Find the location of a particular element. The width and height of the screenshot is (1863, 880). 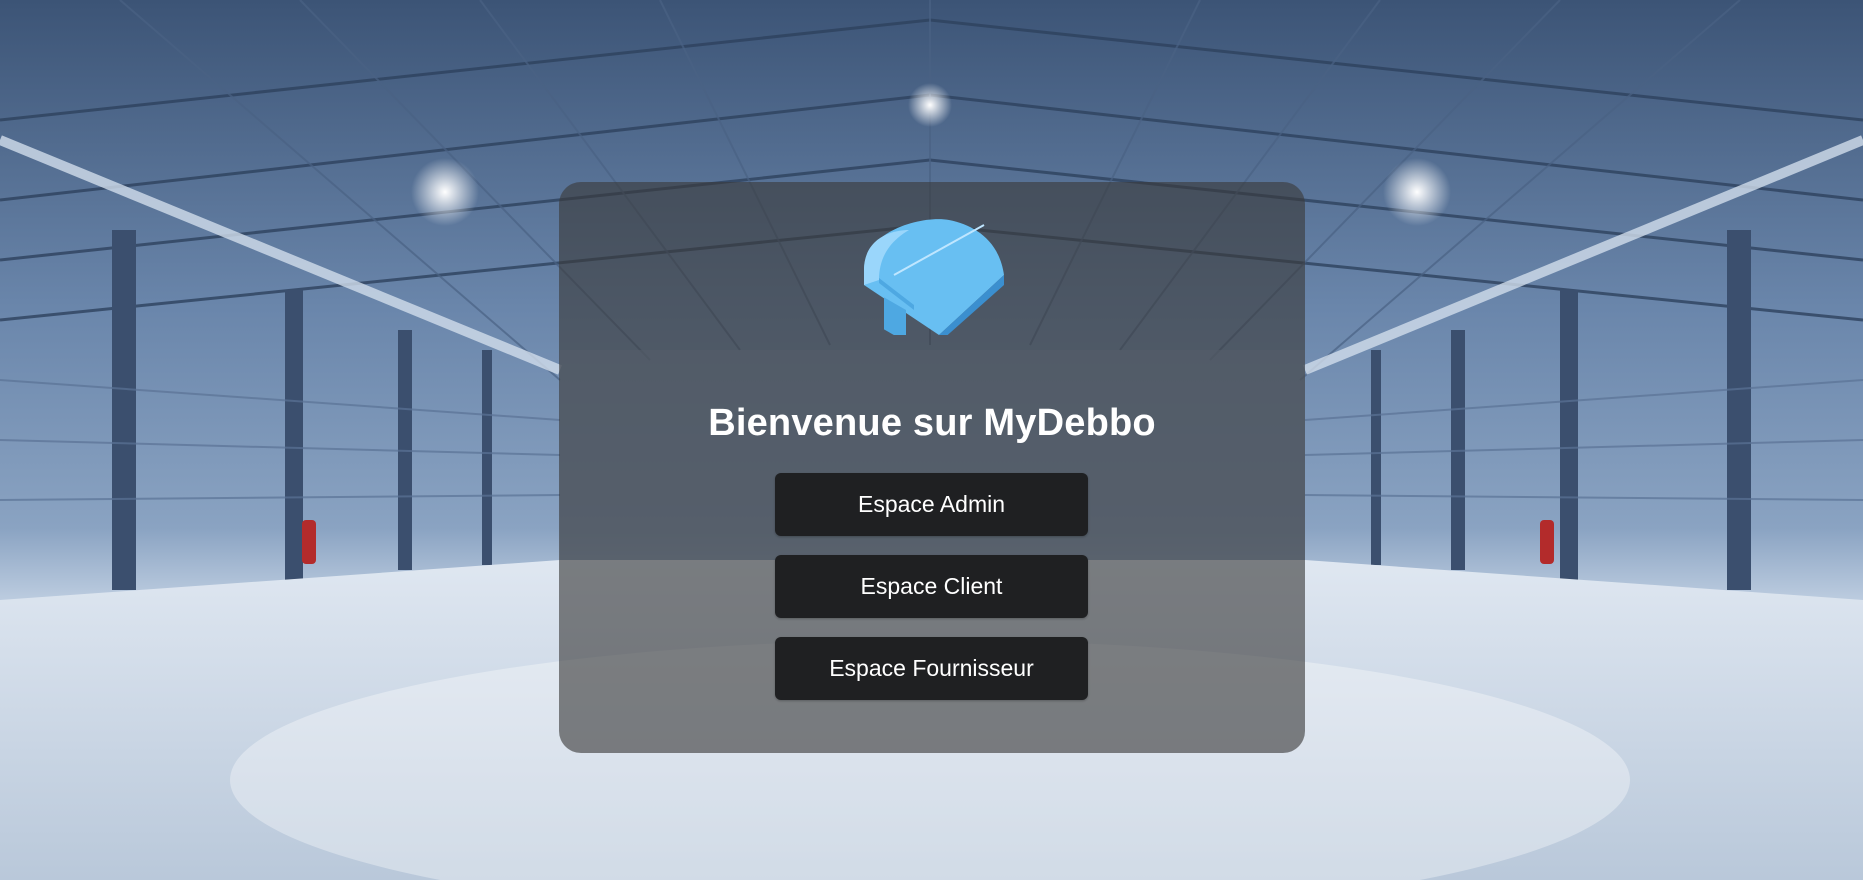

hangar-icon is located at coordinates (934, 276).